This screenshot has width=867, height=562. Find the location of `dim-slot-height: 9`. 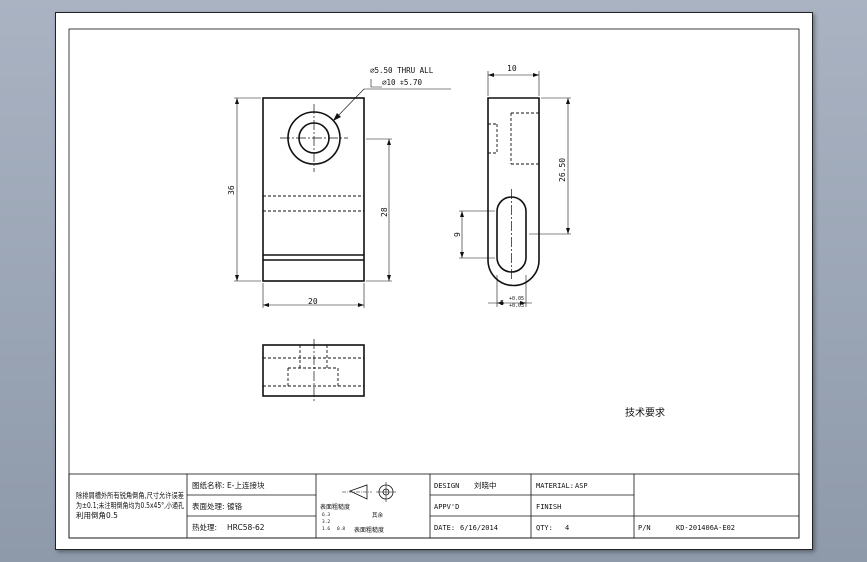

dim-slot-height: 9 is located at coordinates (457, 234).